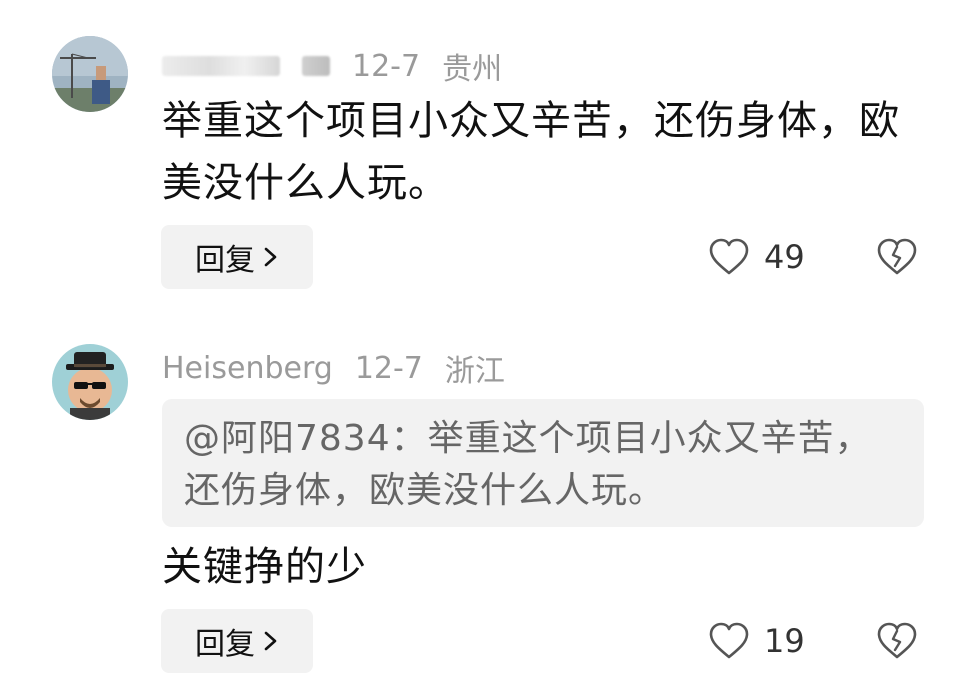 The image size is (960, 677). What do you see at coordinates (474, 371) in the screenshot?
I see `comment-location: 浙江` at bounding box center [474, 371].